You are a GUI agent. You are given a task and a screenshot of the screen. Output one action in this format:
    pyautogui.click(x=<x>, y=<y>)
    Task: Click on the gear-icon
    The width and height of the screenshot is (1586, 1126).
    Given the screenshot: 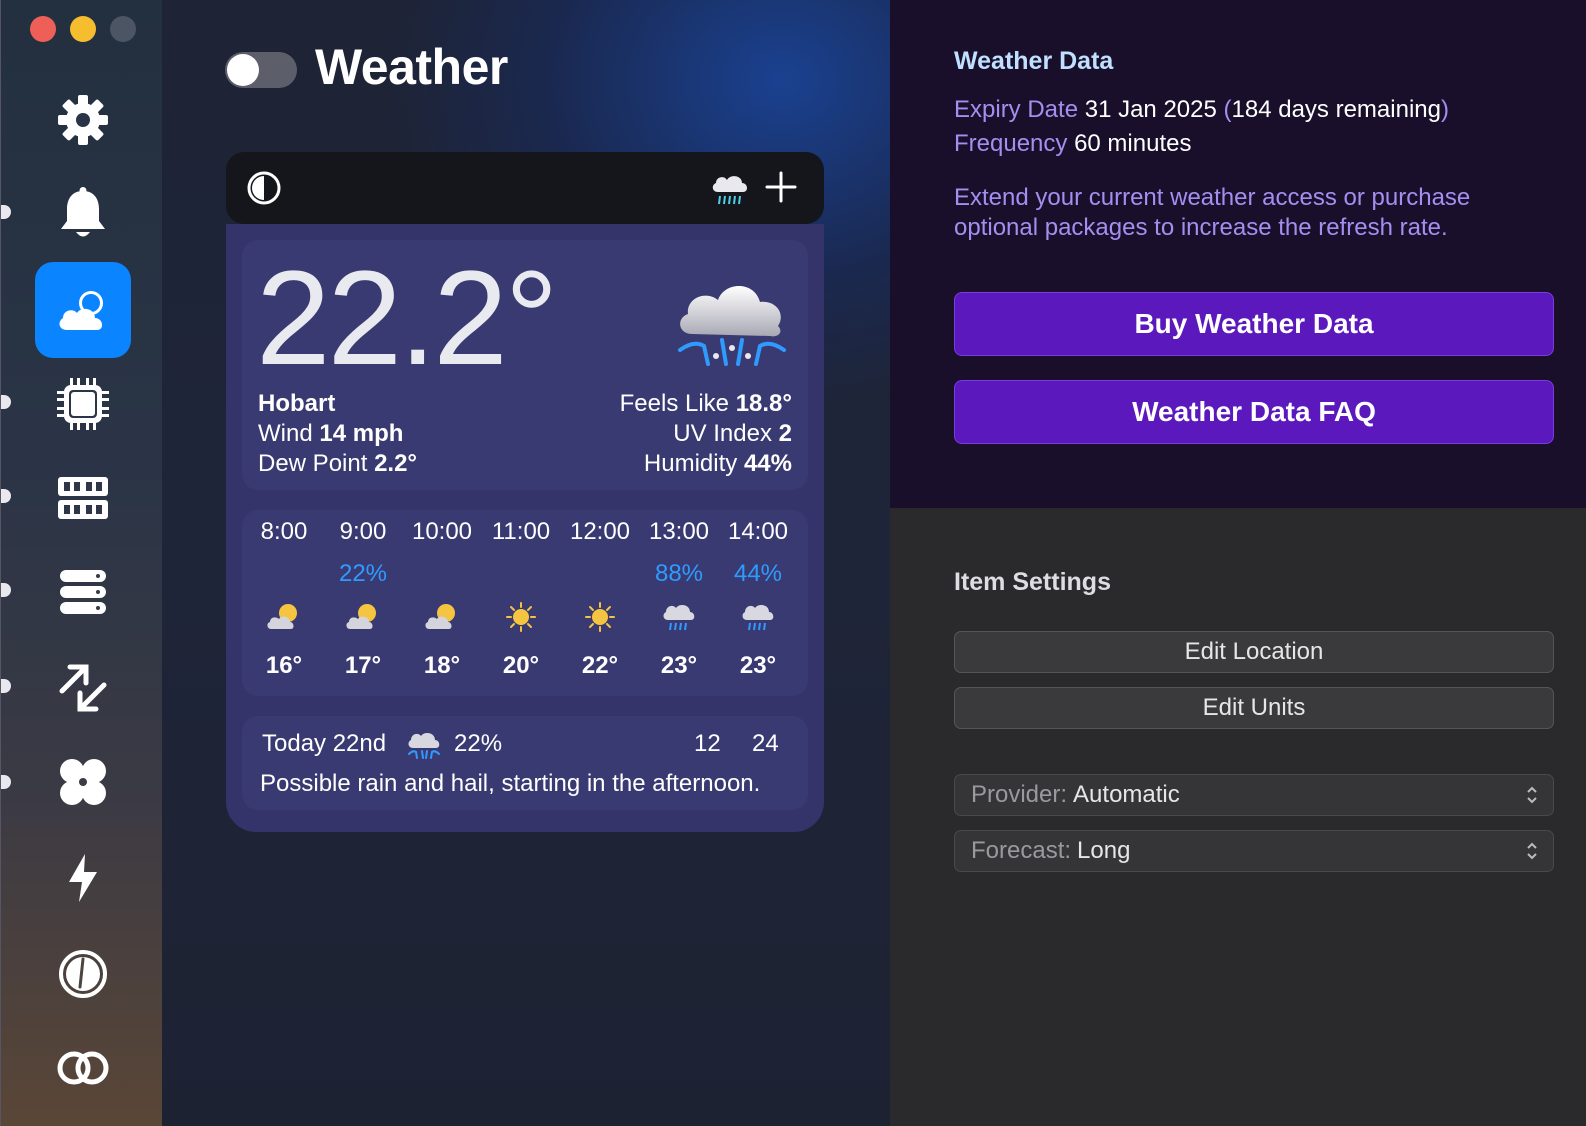 What is the action you would take?
    pyautogui.click(x=83, y=120)
    